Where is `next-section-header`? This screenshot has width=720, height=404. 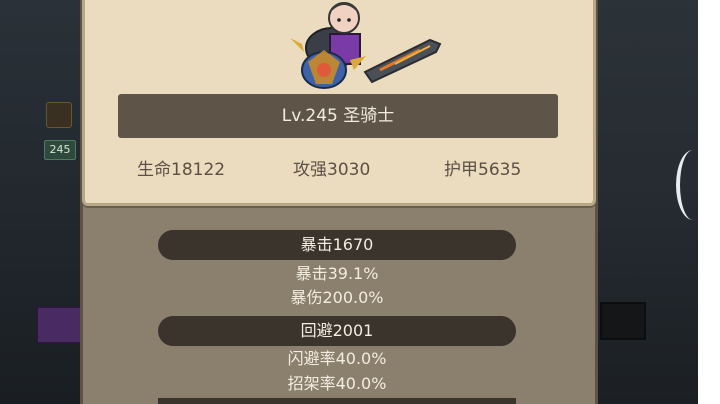 next-section-header is located at coordinates (337, 401).